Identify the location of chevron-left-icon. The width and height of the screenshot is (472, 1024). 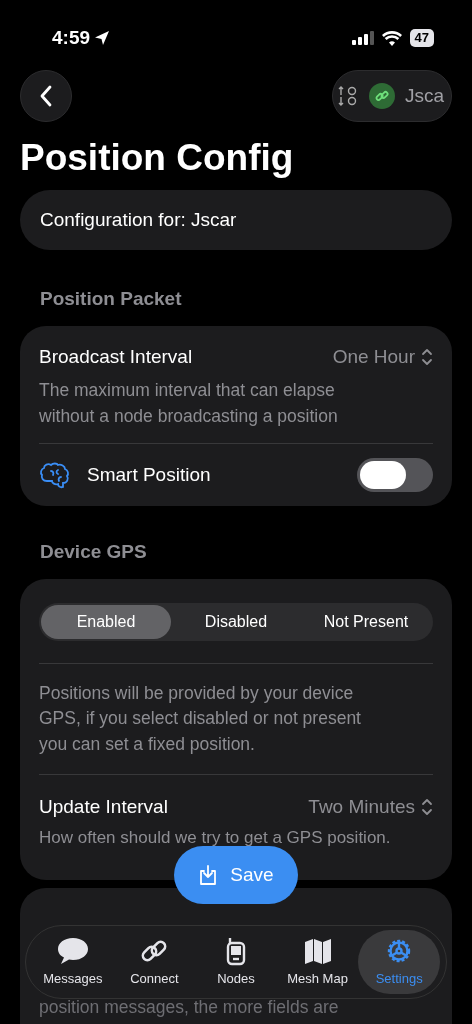
(46, 96).